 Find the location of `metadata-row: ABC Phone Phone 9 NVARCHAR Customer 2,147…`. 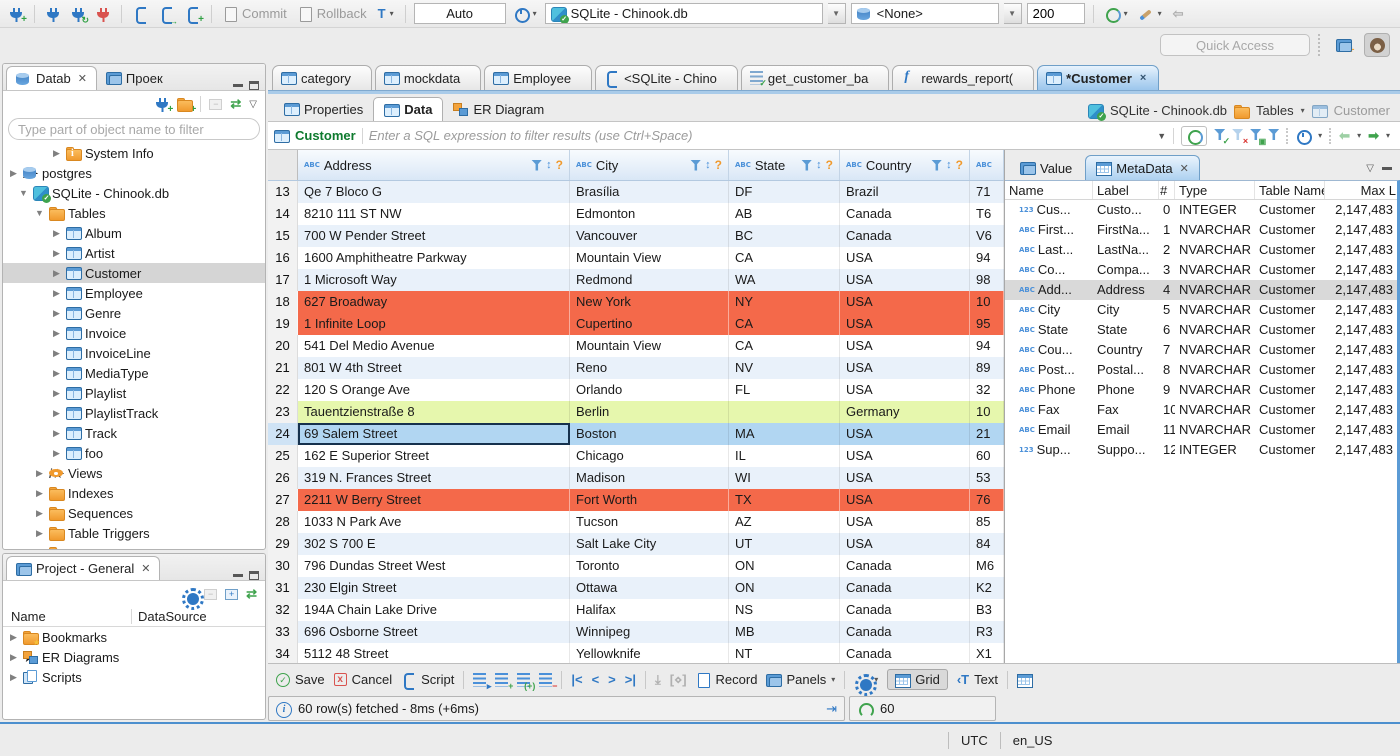

metadata-row: ABC Phone Phone 9 NVARCHAR Customer 2,147… is located at coordinates (1201, 390).